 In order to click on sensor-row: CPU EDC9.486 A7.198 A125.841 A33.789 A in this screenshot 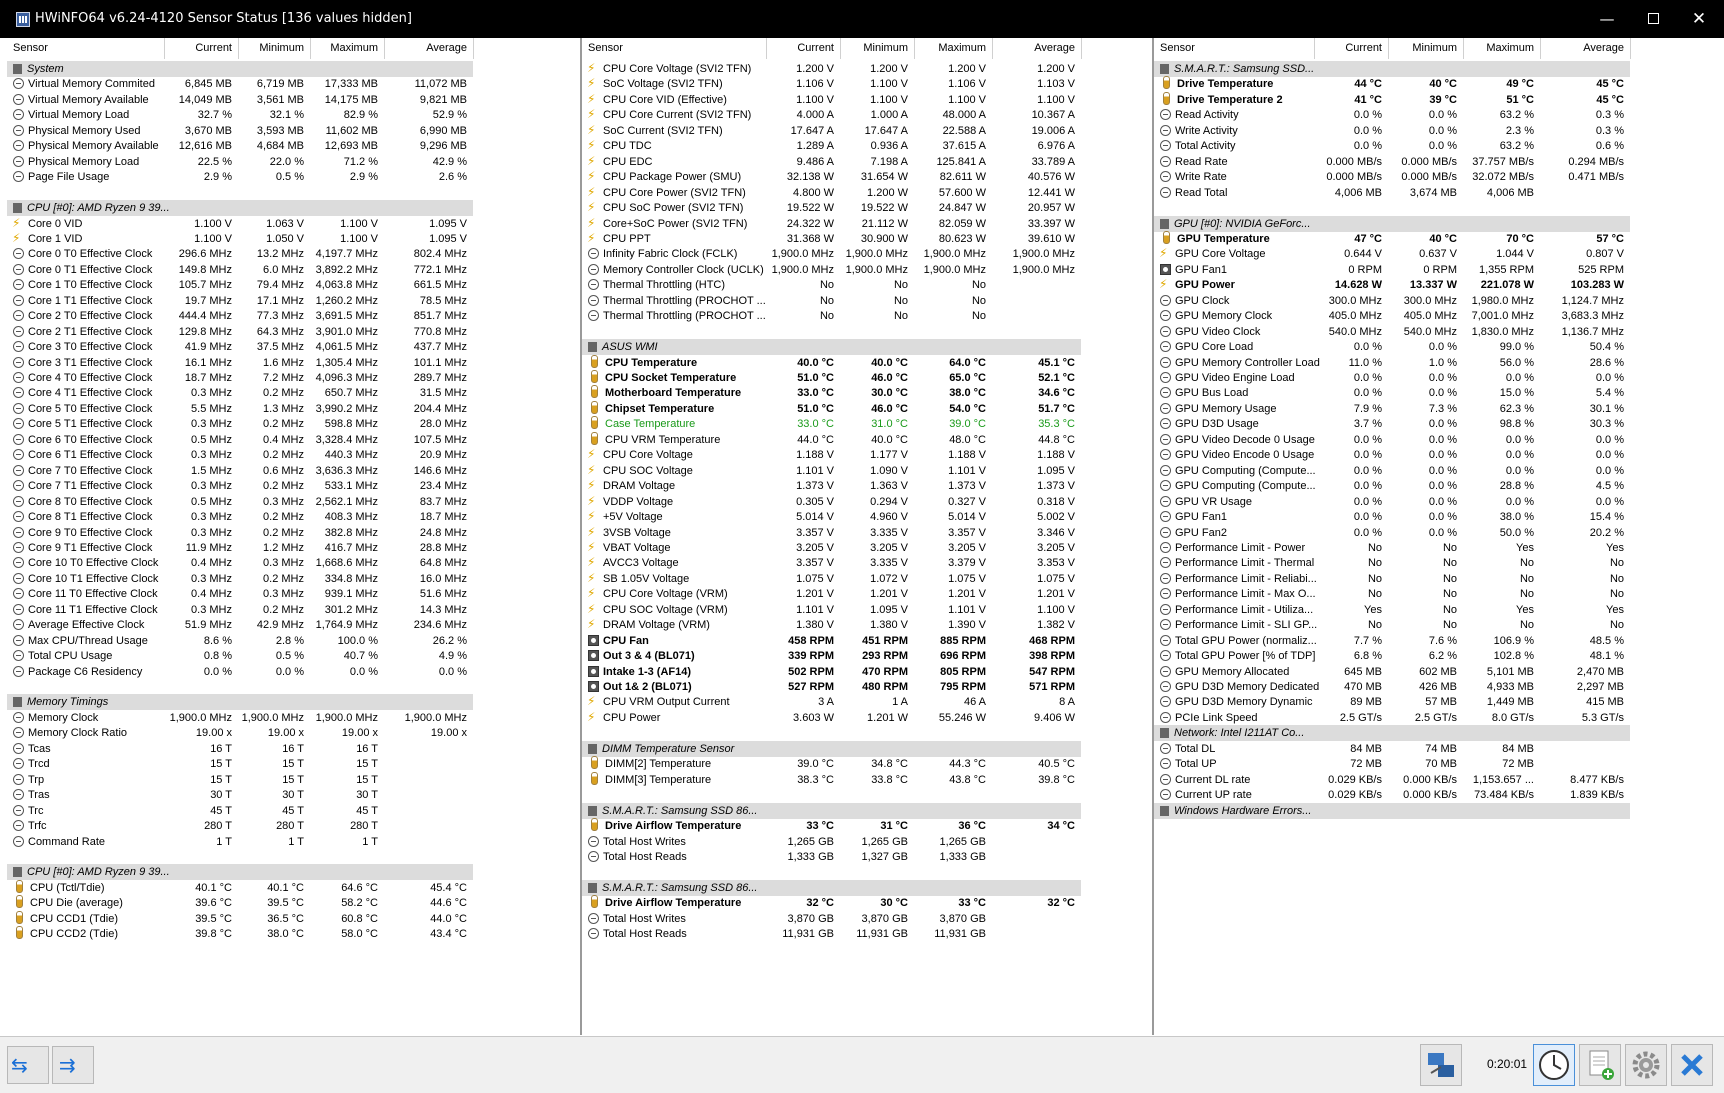, I will do `click(831, 162)`.